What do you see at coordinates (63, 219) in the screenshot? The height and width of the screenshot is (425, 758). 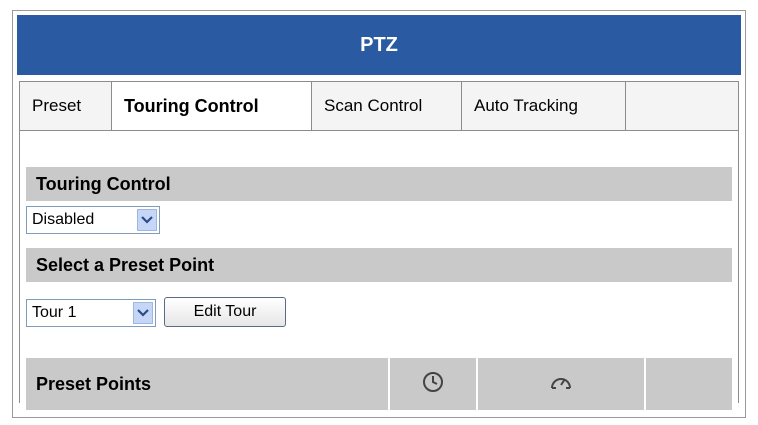 I see `touring-mode-value: Disabled` at bounding box center [63, 219].